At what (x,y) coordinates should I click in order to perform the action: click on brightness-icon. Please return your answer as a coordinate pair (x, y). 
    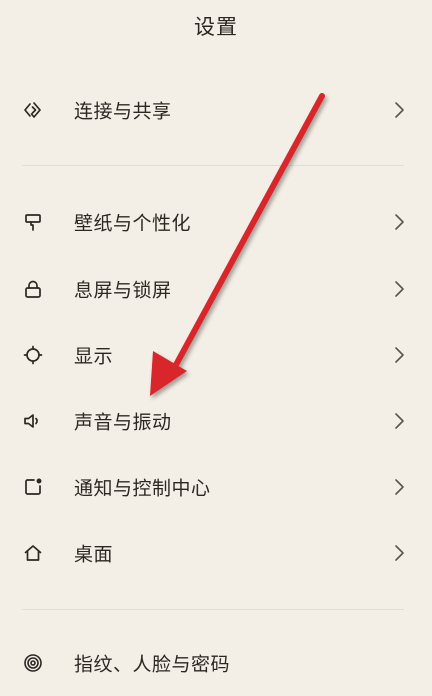
    Looking at the image, I should click on (33, 355).